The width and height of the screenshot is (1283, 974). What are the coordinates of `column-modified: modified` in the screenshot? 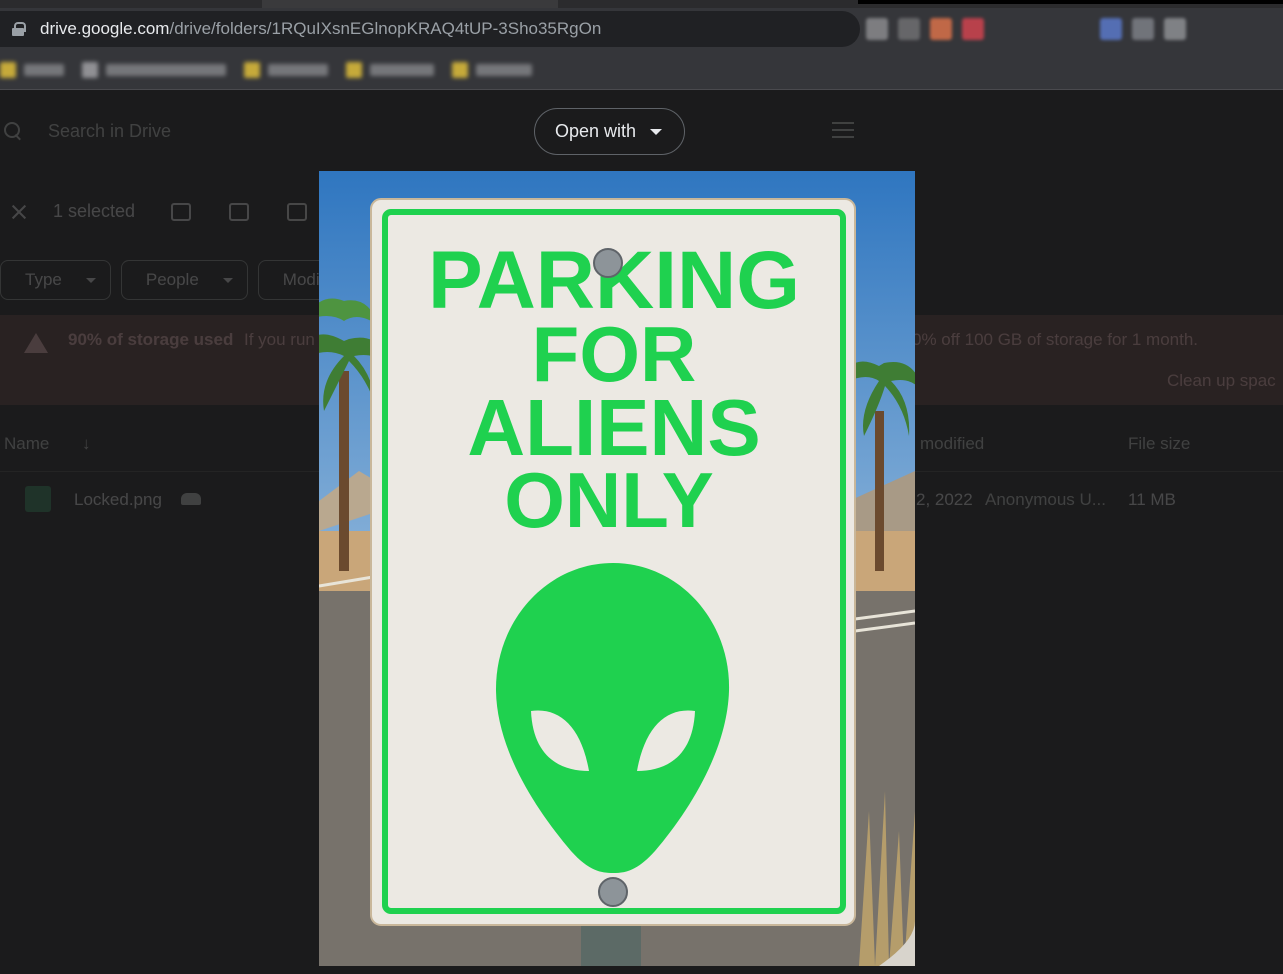 It's located at (952, 444).